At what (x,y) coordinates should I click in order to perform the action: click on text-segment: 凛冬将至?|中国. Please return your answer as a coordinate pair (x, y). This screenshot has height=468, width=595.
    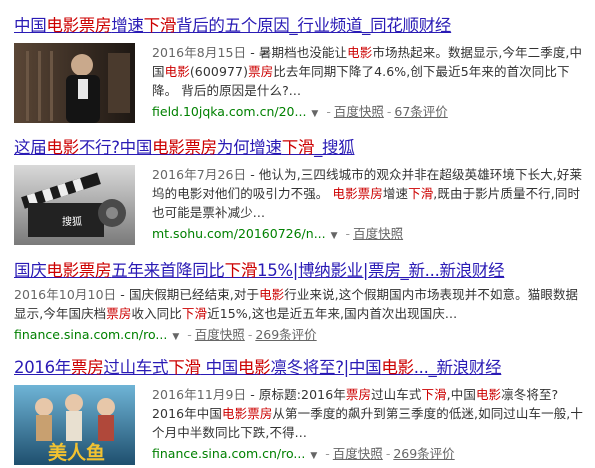
    Looking at the image, I should click on (326, 367).